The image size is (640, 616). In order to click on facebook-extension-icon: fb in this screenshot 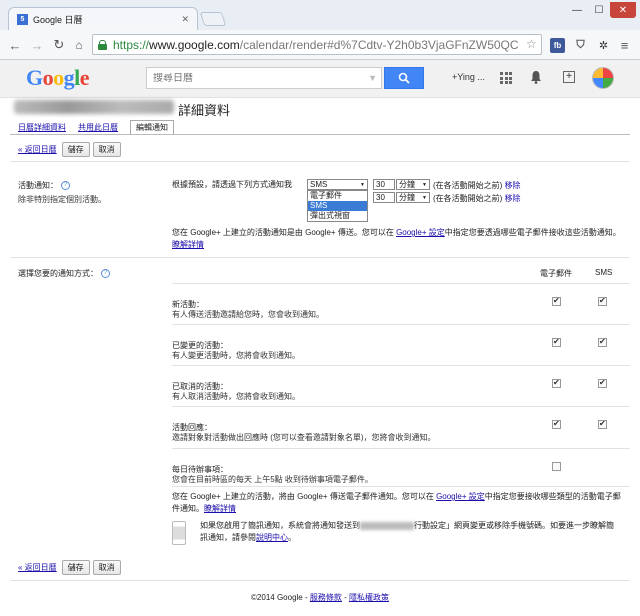, I will do `click(557, 45)`.